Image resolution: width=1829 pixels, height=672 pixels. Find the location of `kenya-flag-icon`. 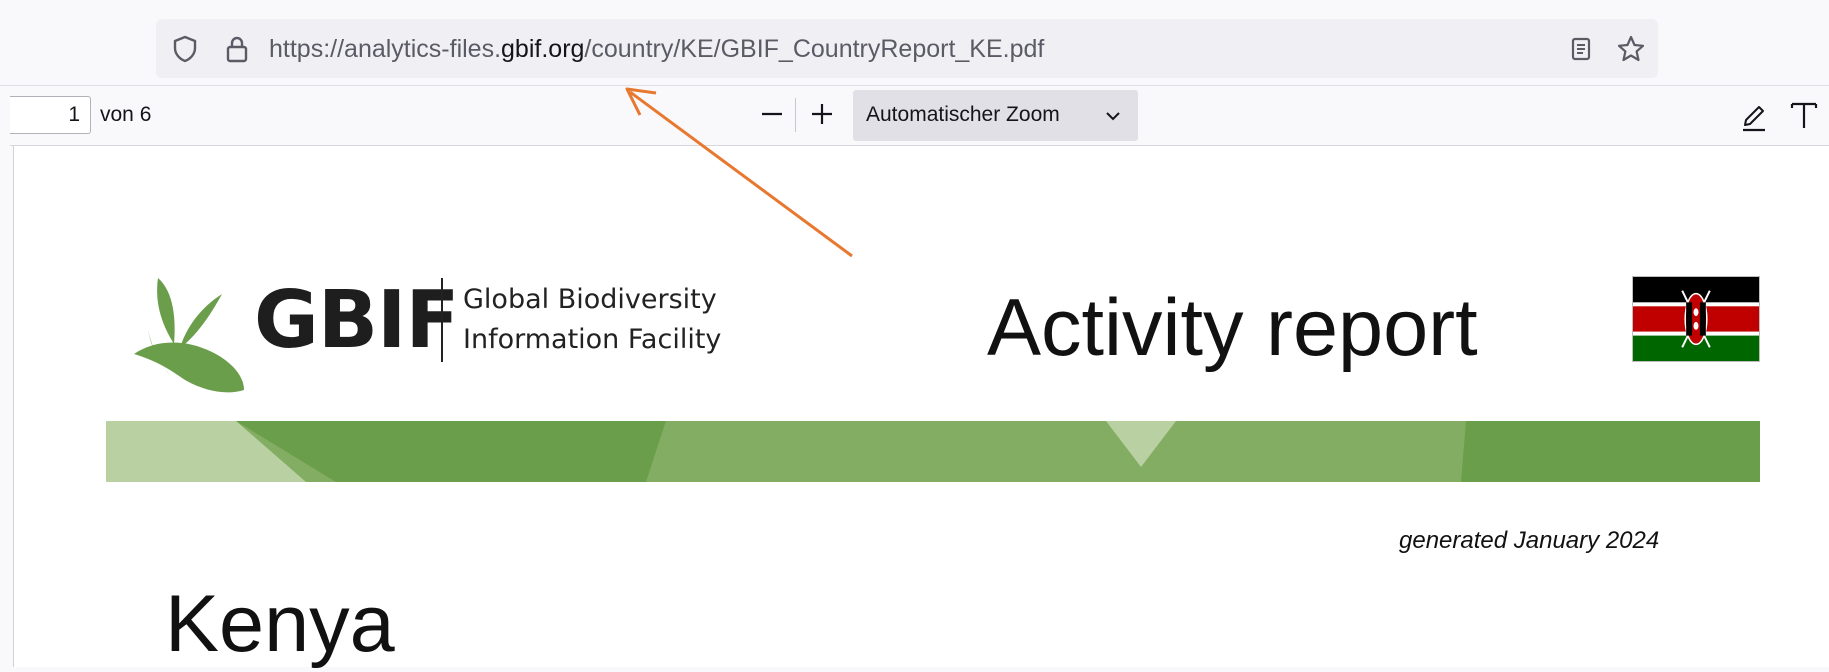

kenya-flag-icon is located at coordinates (1696, 319).